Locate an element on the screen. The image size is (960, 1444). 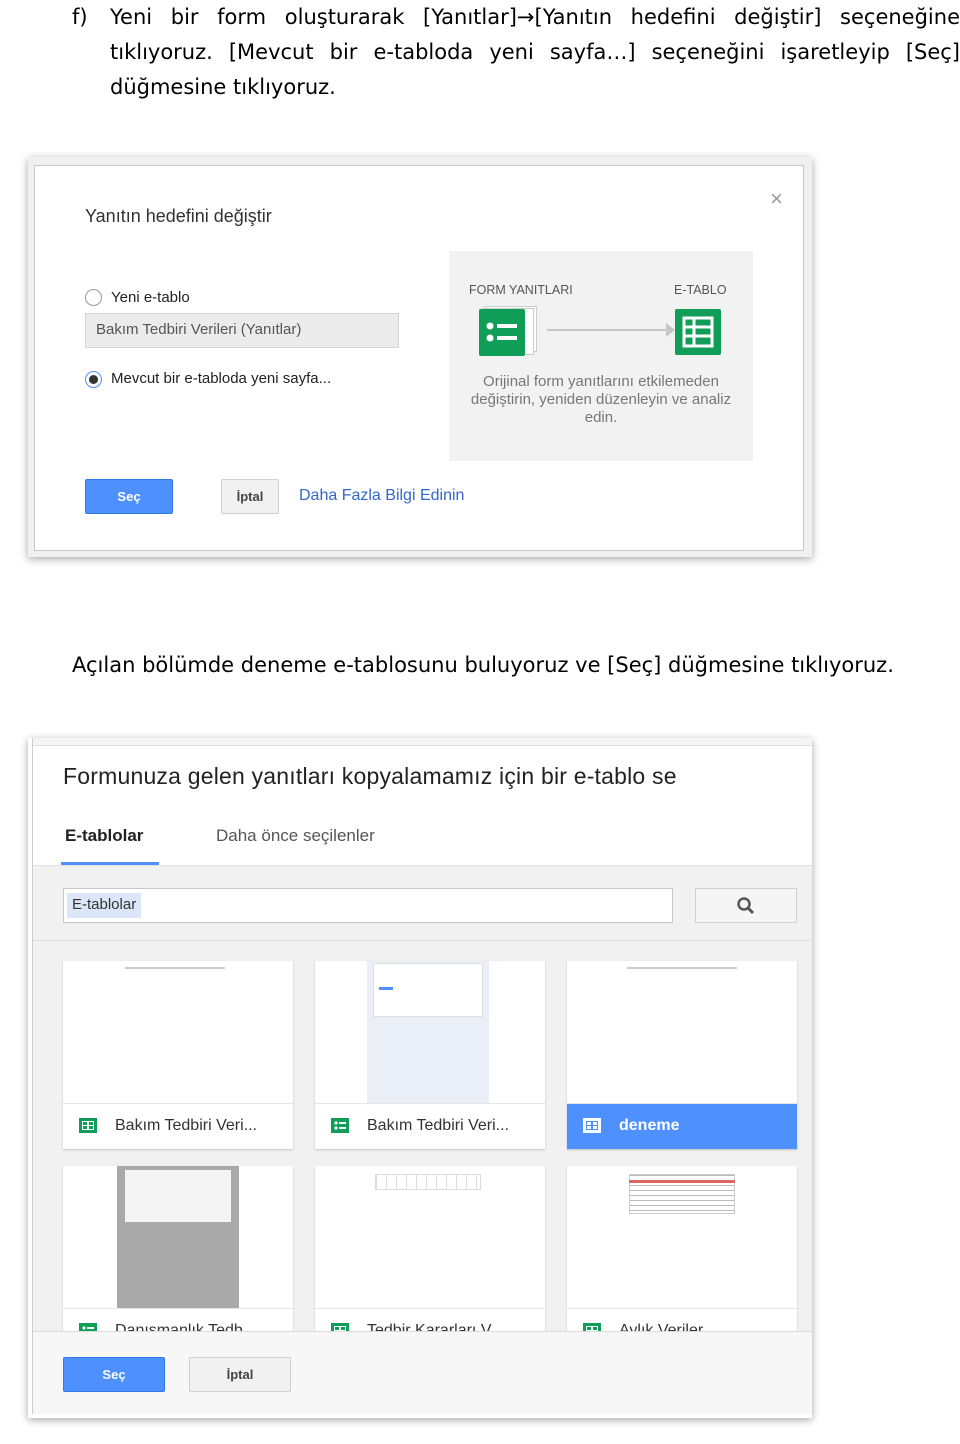
file-card: Aylık Veriler is located at coordinates (682, 1260).